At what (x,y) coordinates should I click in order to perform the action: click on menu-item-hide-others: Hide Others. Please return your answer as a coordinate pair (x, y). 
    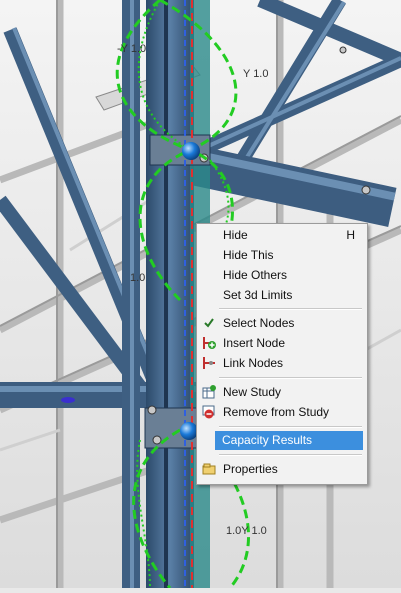
    Looking at the image, I should click on (281, 275).